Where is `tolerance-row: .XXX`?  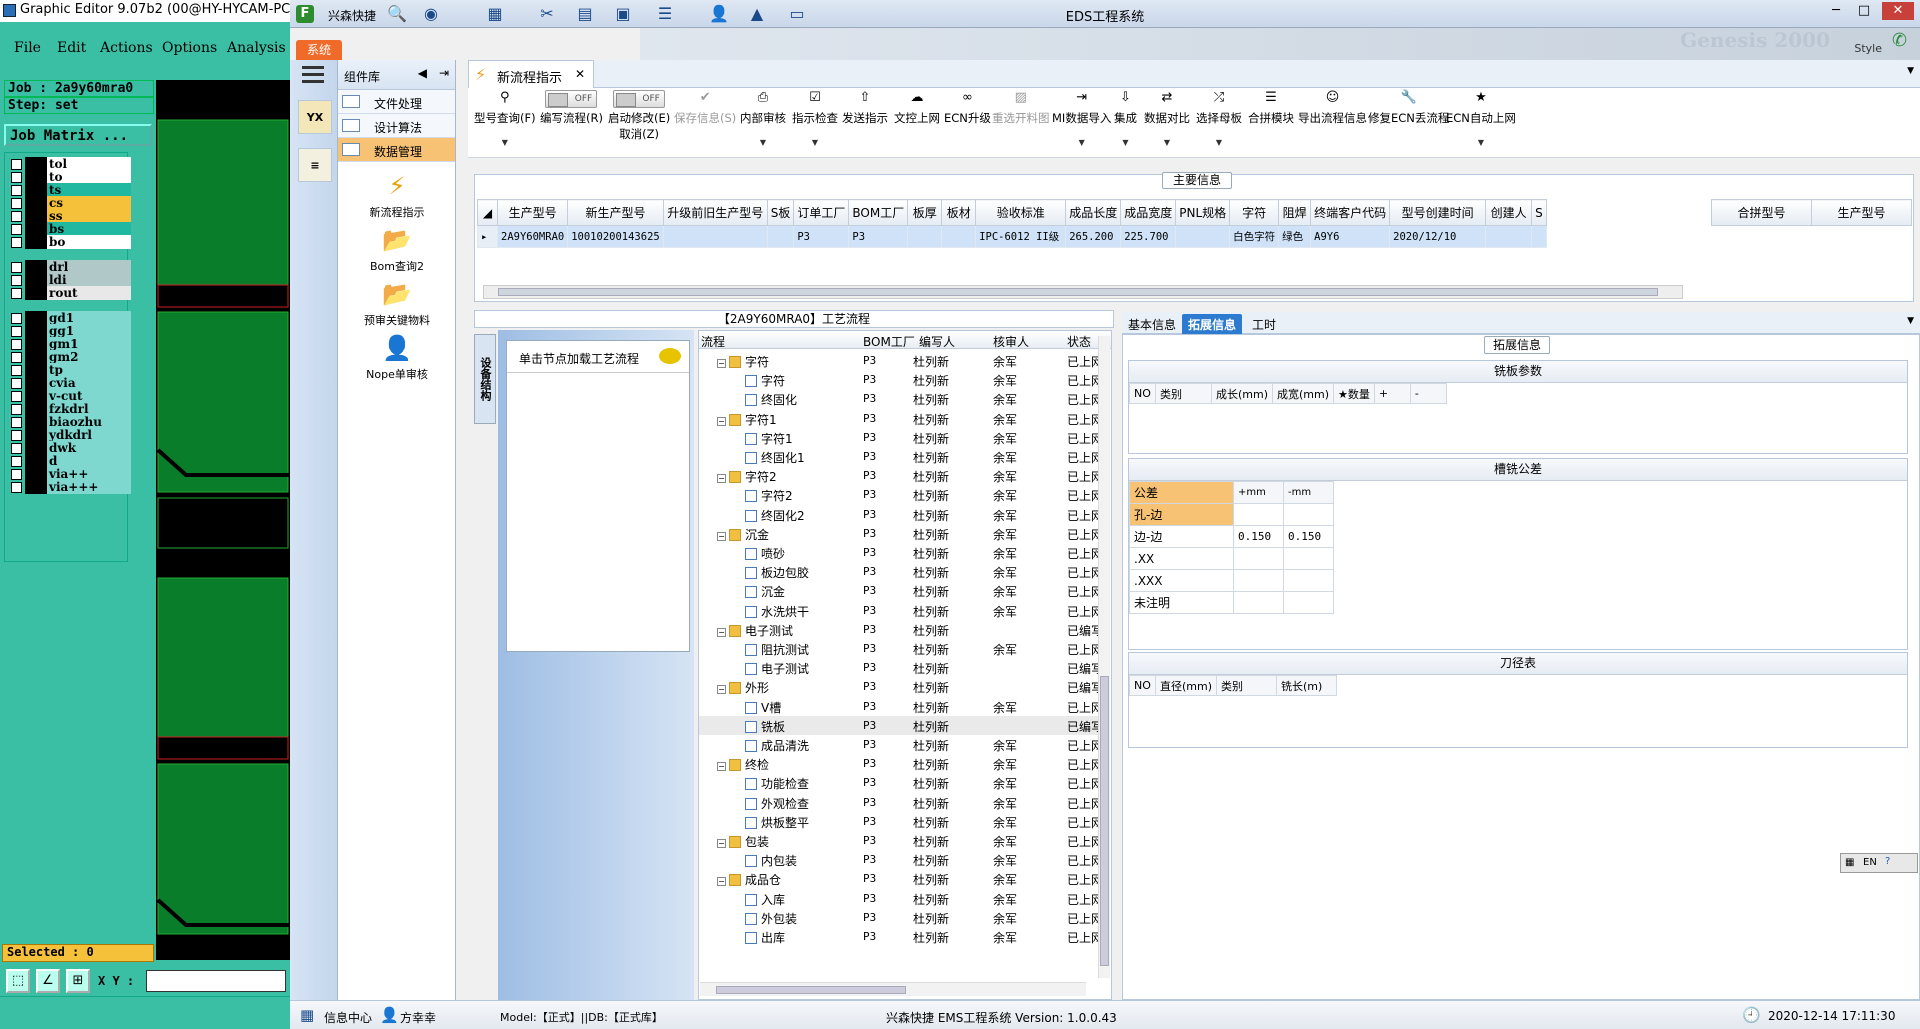 tolerance-row: .XXX is located at coordinates (1231, 580).